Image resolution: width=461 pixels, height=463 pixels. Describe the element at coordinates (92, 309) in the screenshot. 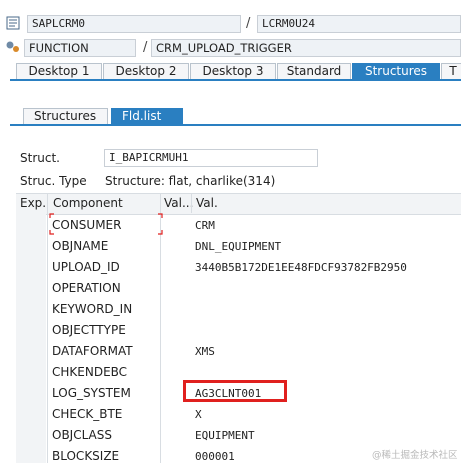

I see `table-row-component: KEYWORD_IN` at that location.